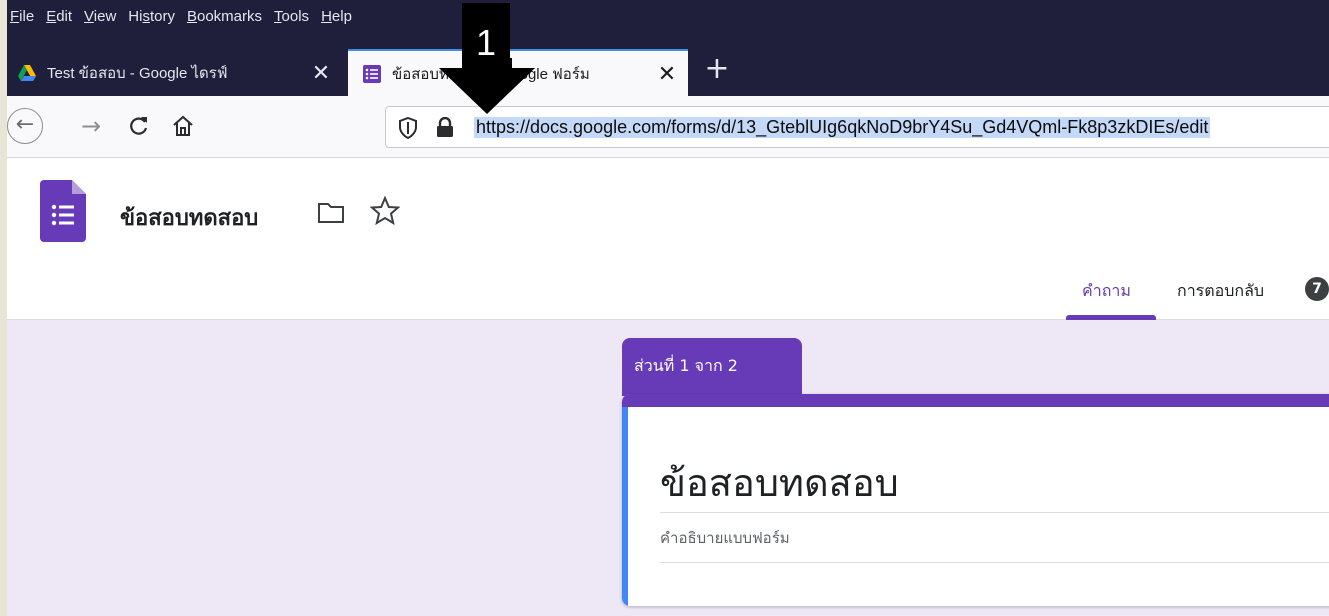 The image size is (1329, 616). What do you see at coordinates (189, 217) in the screenshot?
I see `document-title: ข้อสอบทดสอบ` at bounding box center [189, 217].